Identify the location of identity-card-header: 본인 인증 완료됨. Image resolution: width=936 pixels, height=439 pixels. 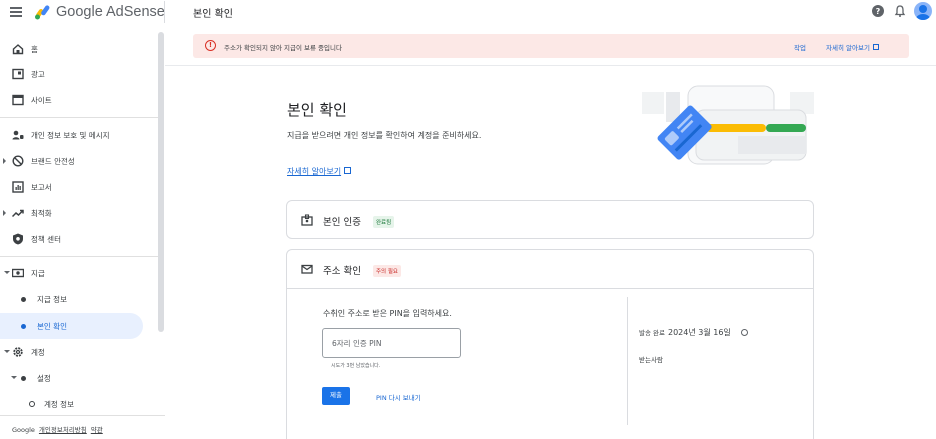
(550, 220).